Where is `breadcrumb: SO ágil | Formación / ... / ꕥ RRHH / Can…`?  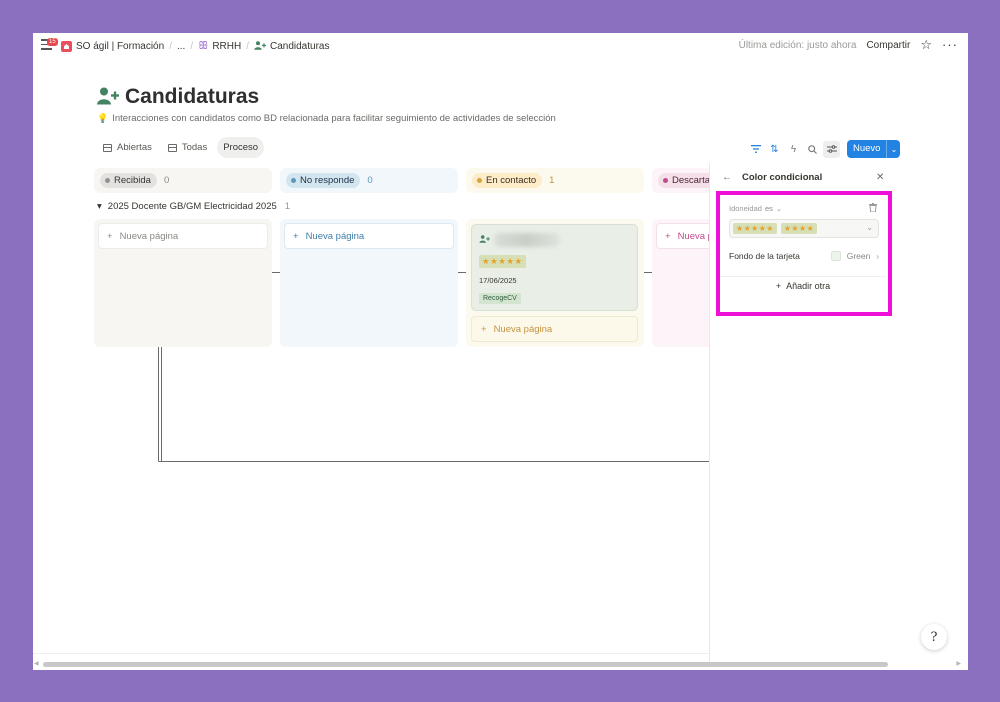 breadcrumb: SO ágil | Formación / ... / ꕥ RRHH / Can… is located at coordinates (195, 46).